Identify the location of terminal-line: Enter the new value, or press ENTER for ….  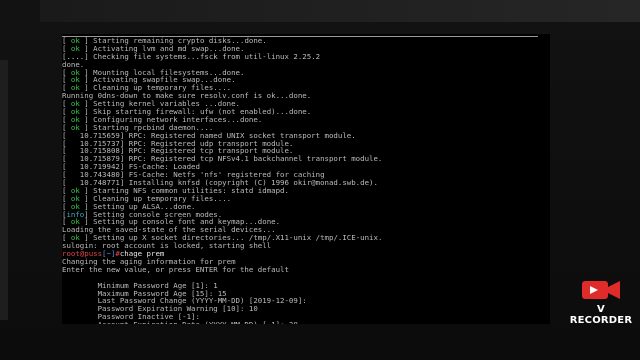
(222, 269).